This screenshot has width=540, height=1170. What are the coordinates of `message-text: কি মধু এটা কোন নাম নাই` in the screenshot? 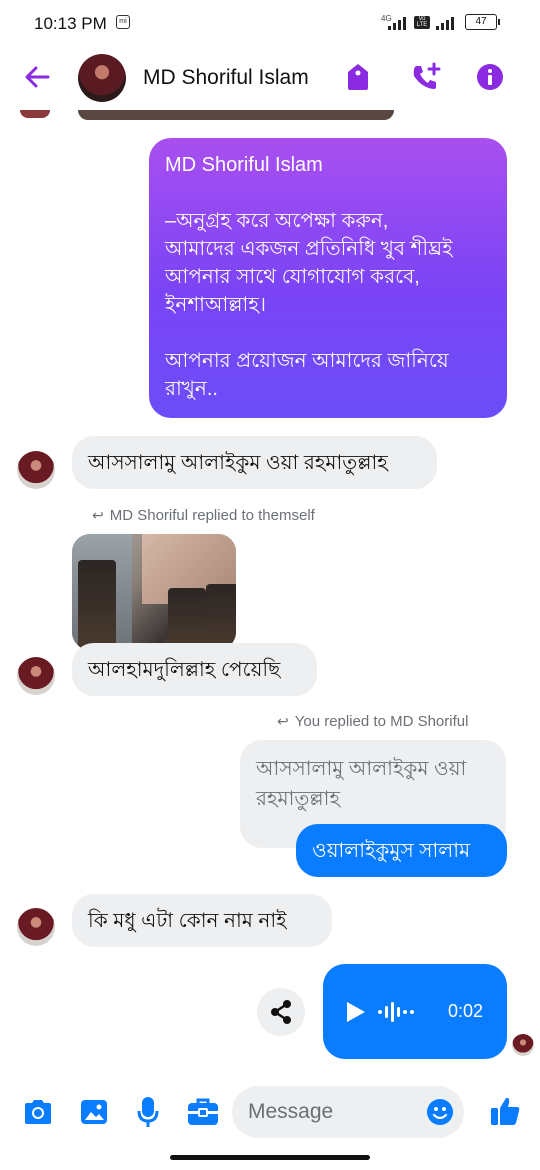 It's located at (187, 921).